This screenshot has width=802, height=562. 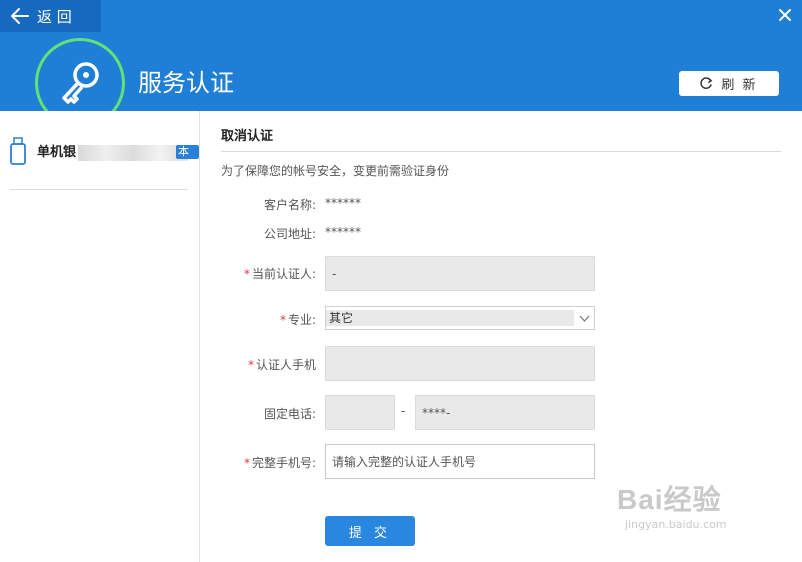 What do you see at coordinates (289, 234) in the screenshot?
I see `company-address-label: 公司地址:` at bounding box center [289, 234].